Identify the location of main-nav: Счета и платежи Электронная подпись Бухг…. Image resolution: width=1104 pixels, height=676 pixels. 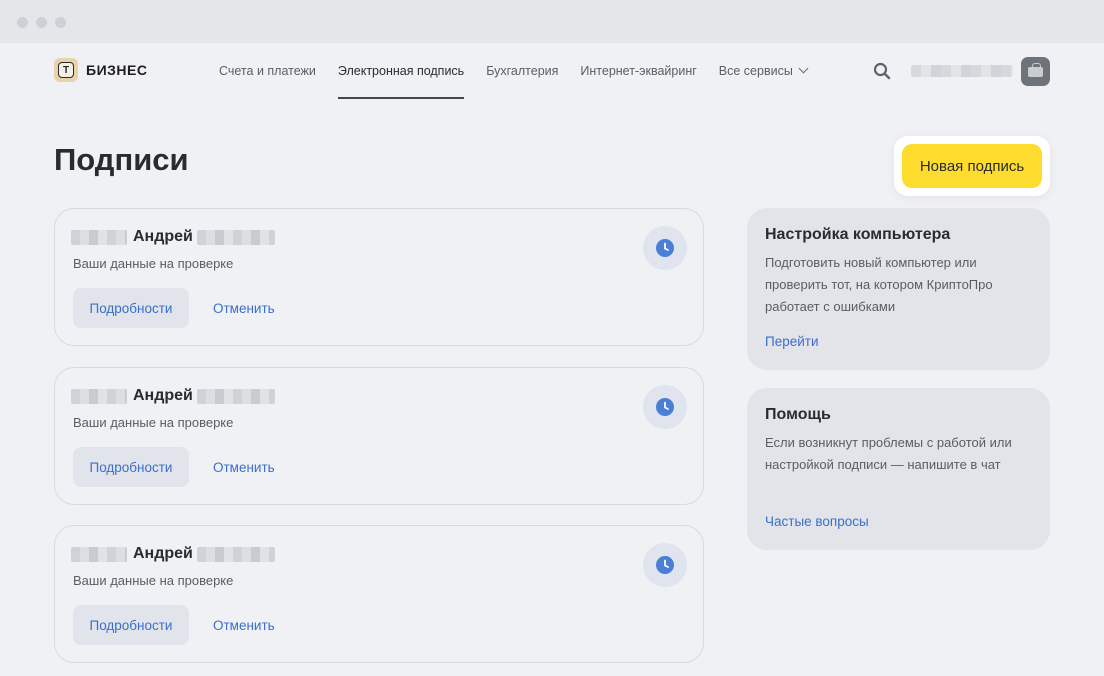
(524, 71).